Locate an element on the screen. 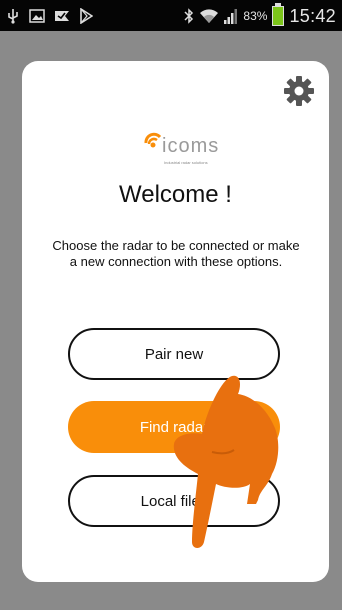  logo-tagline: Industrial radar solutions is located at coordinates (186, 162).